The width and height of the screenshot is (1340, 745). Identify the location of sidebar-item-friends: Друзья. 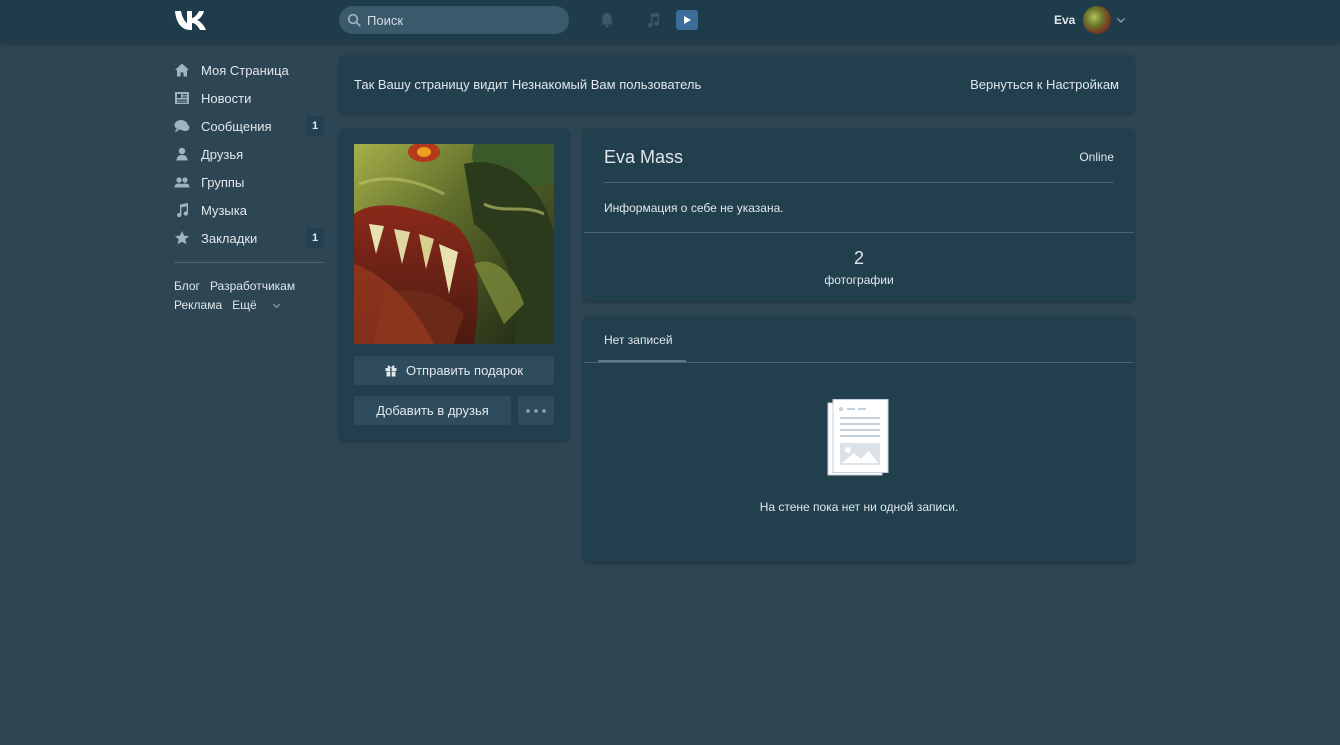
(249, 154).